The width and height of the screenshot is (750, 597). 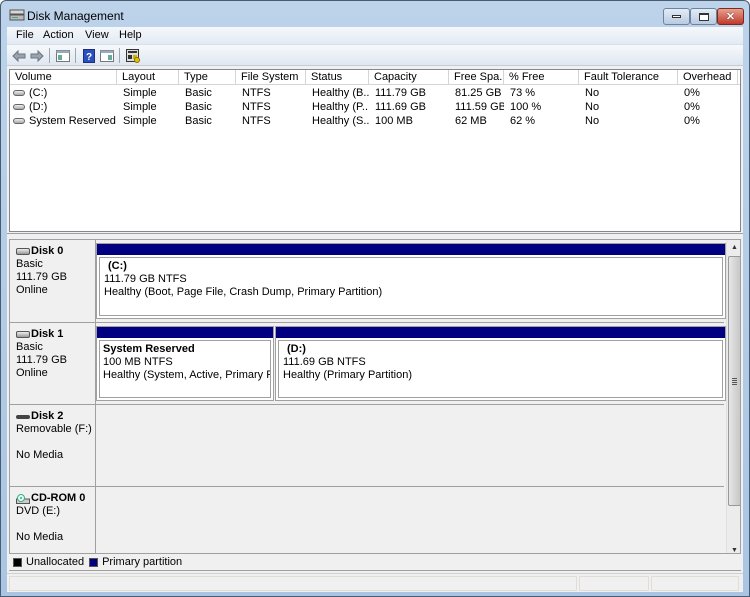 What do you see at coordinates (198, 93) in the screenshot?
I see `cell-type: Basic` at bounding box center [198, 93].